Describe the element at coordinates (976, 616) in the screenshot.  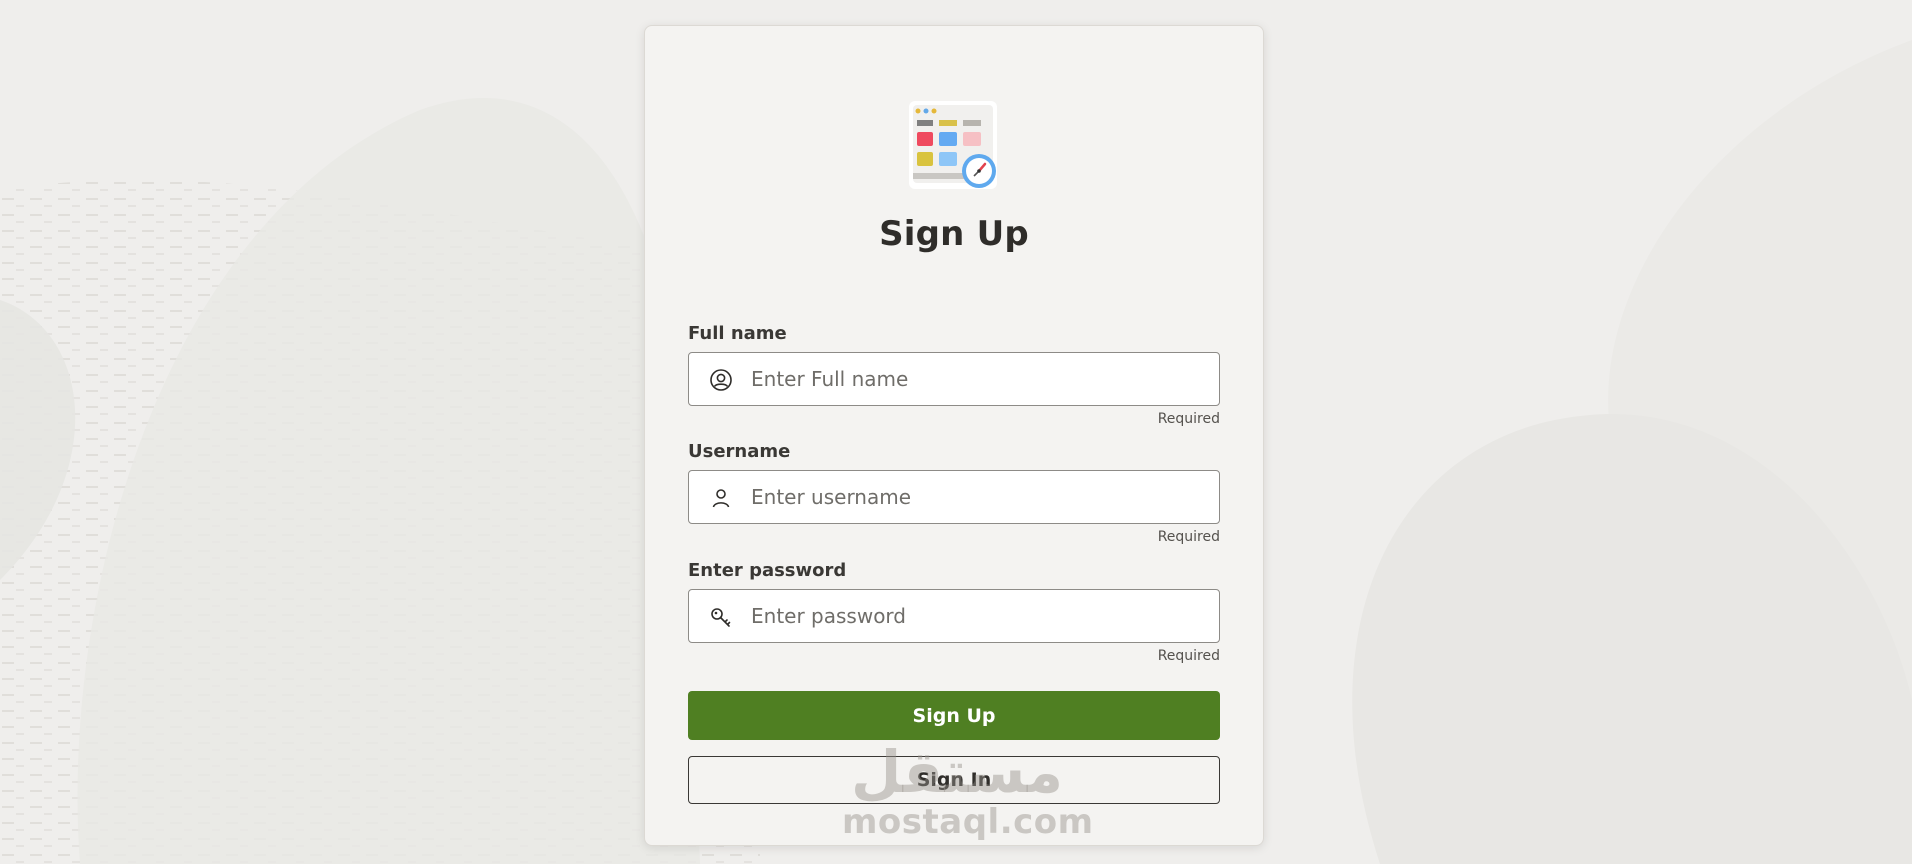
I see `password-input` at that location.